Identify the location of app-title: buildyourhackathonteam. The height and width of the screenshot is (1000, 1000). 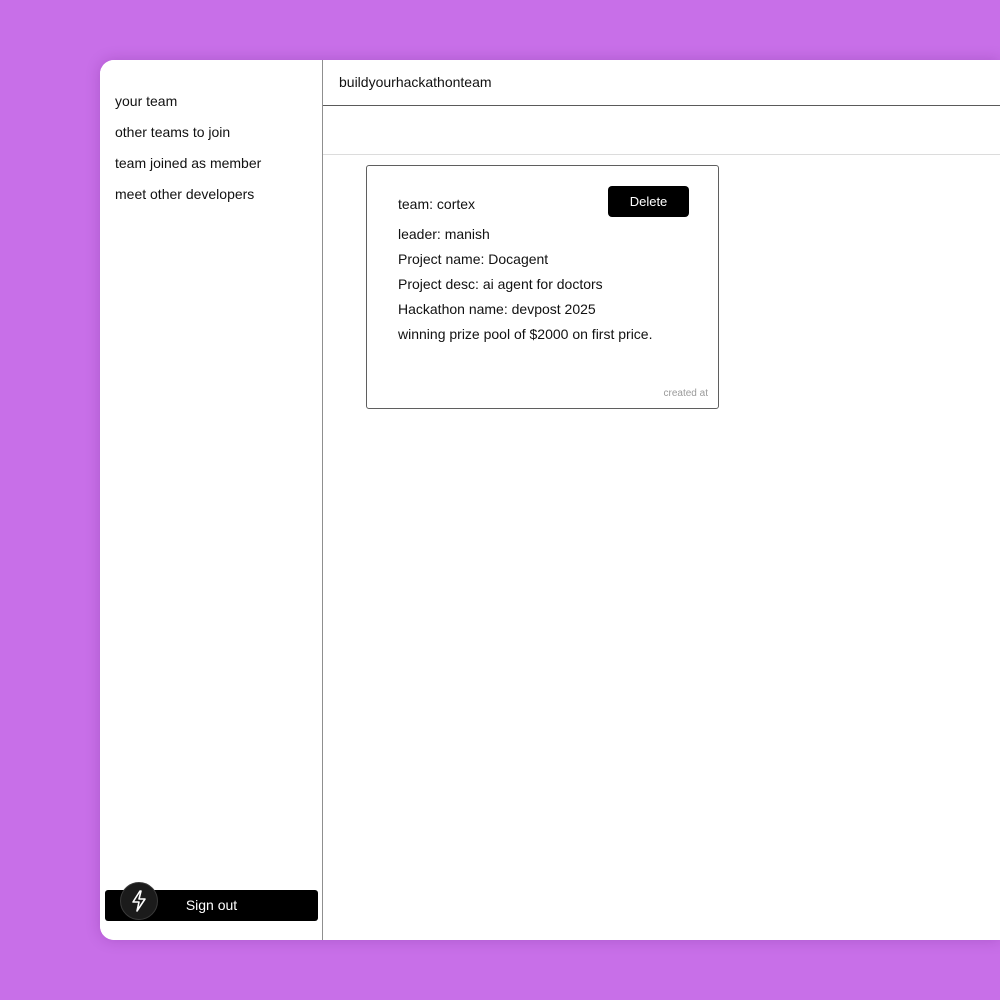
(415, 82).